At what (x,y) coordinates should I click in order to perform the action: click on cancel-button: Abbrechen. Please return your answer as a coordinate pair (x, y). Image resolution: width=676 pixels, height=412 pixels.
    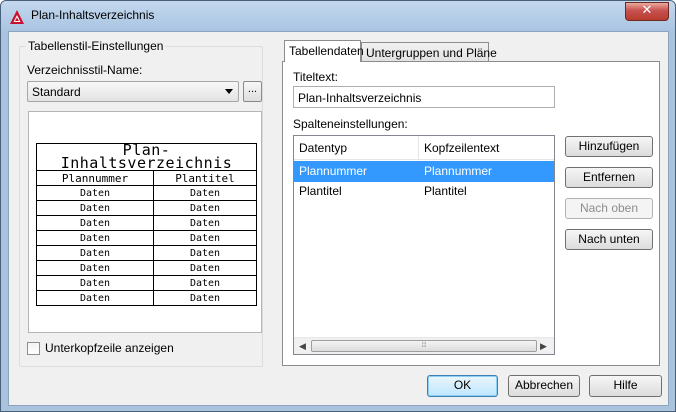
    Looking at the image, I should click on (544, 386).